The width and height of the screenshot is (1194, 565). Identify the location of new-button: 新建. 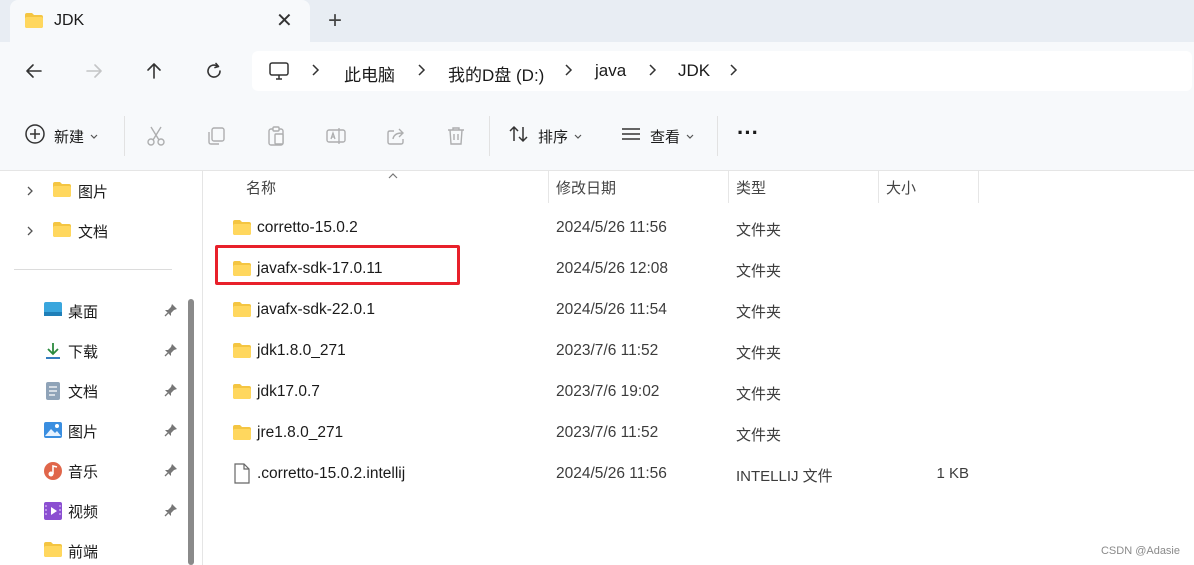
(61, 136).